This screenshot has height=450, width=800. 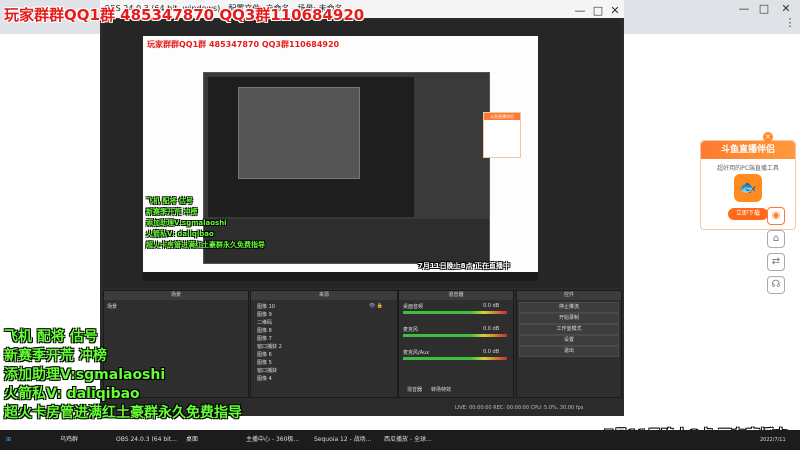 What do you see at coordinates (598, 11) in the screenshot?
I see `obs-maximize-button: □` at bounding box center [598, 11].